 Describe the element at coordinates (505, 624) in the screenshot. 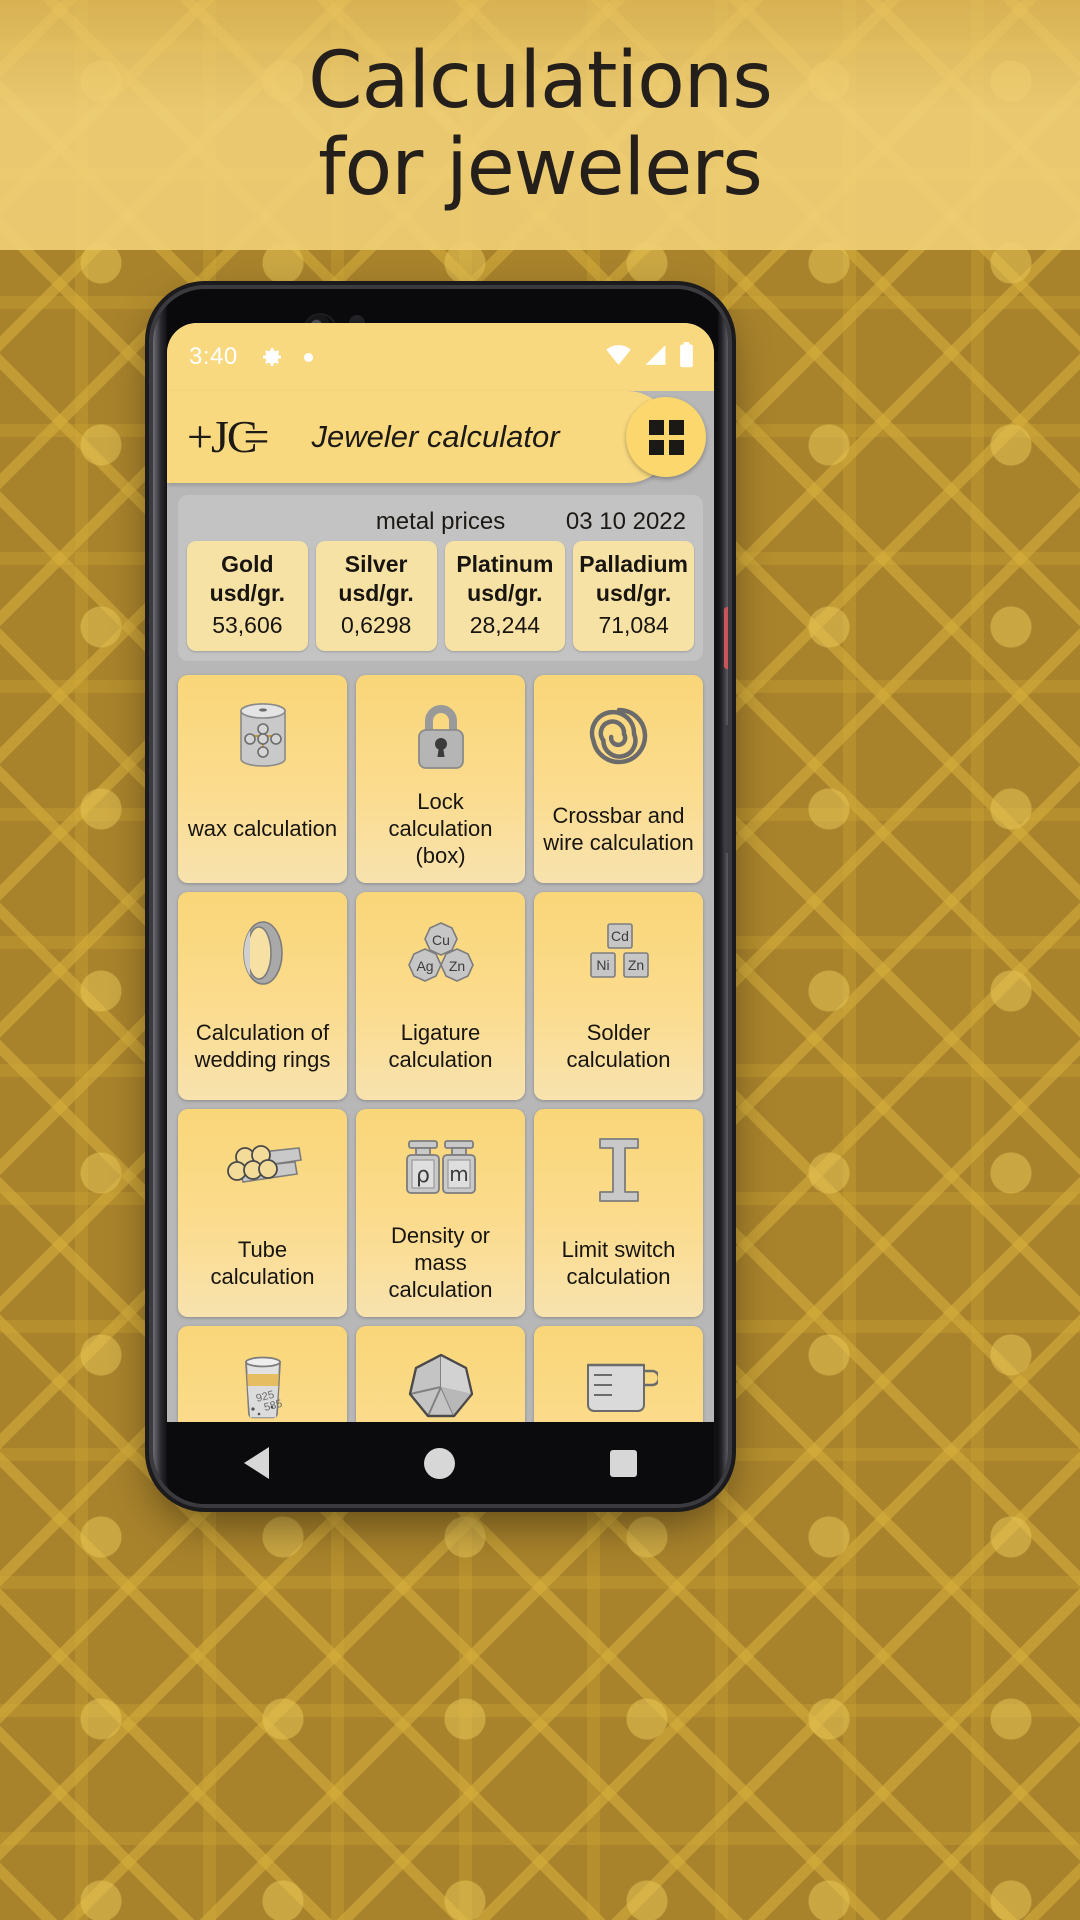

I see `price-value: 28,244` at that location.